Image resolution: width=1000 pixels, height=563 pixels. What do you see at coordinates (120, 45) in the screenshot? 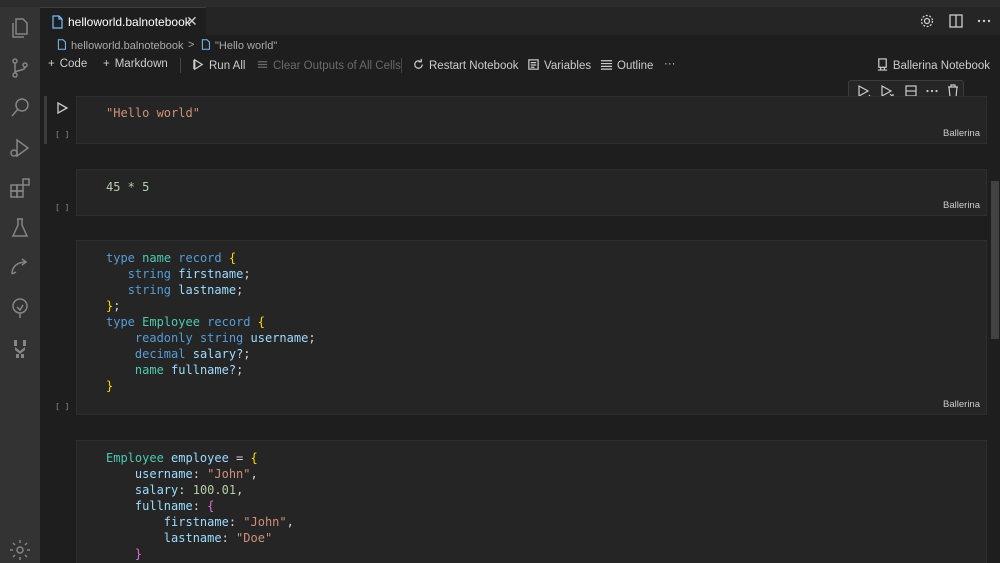
I see `breadcrumb-file: helloworld.balnotebook` at bounding box center [120, 45].